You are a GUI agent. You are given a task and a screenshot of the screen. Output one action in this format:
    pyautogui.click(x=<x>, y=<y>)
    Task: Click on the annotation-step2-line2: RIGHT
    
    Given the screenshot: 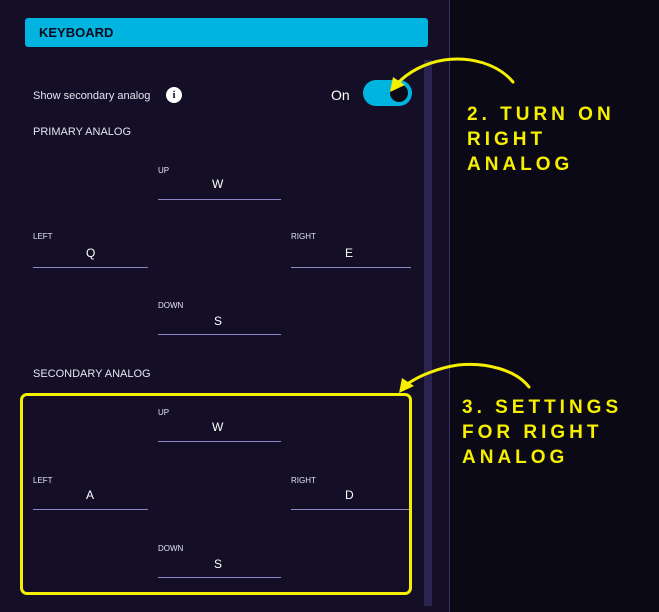 What is the action you would take?
    pyautogui.click(x=507, y=139)
    